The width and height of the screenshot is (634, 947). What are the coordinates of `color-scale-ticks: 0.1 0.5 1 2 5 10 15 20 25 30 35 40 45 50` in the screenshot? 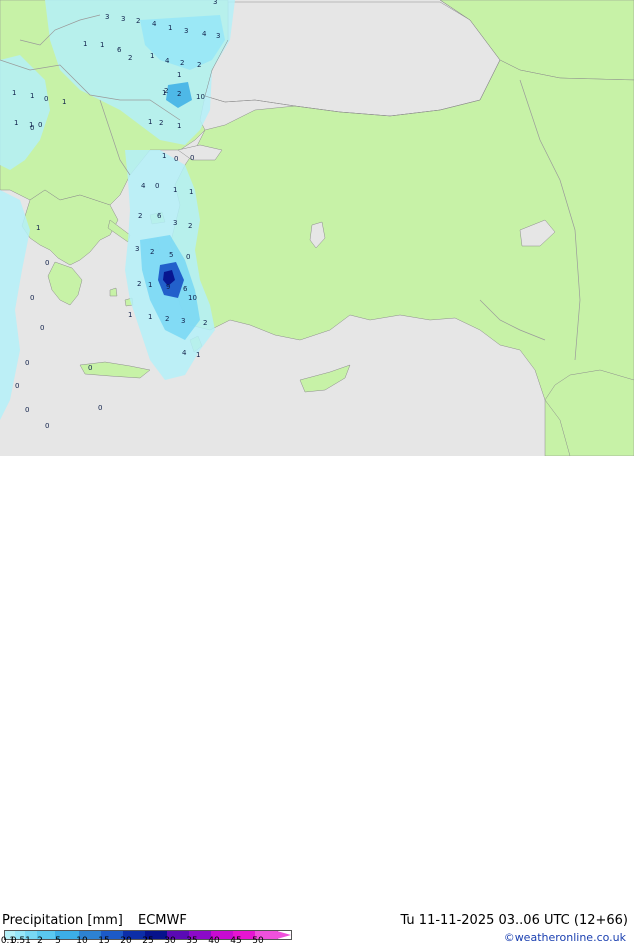 It's located at (170, 942).